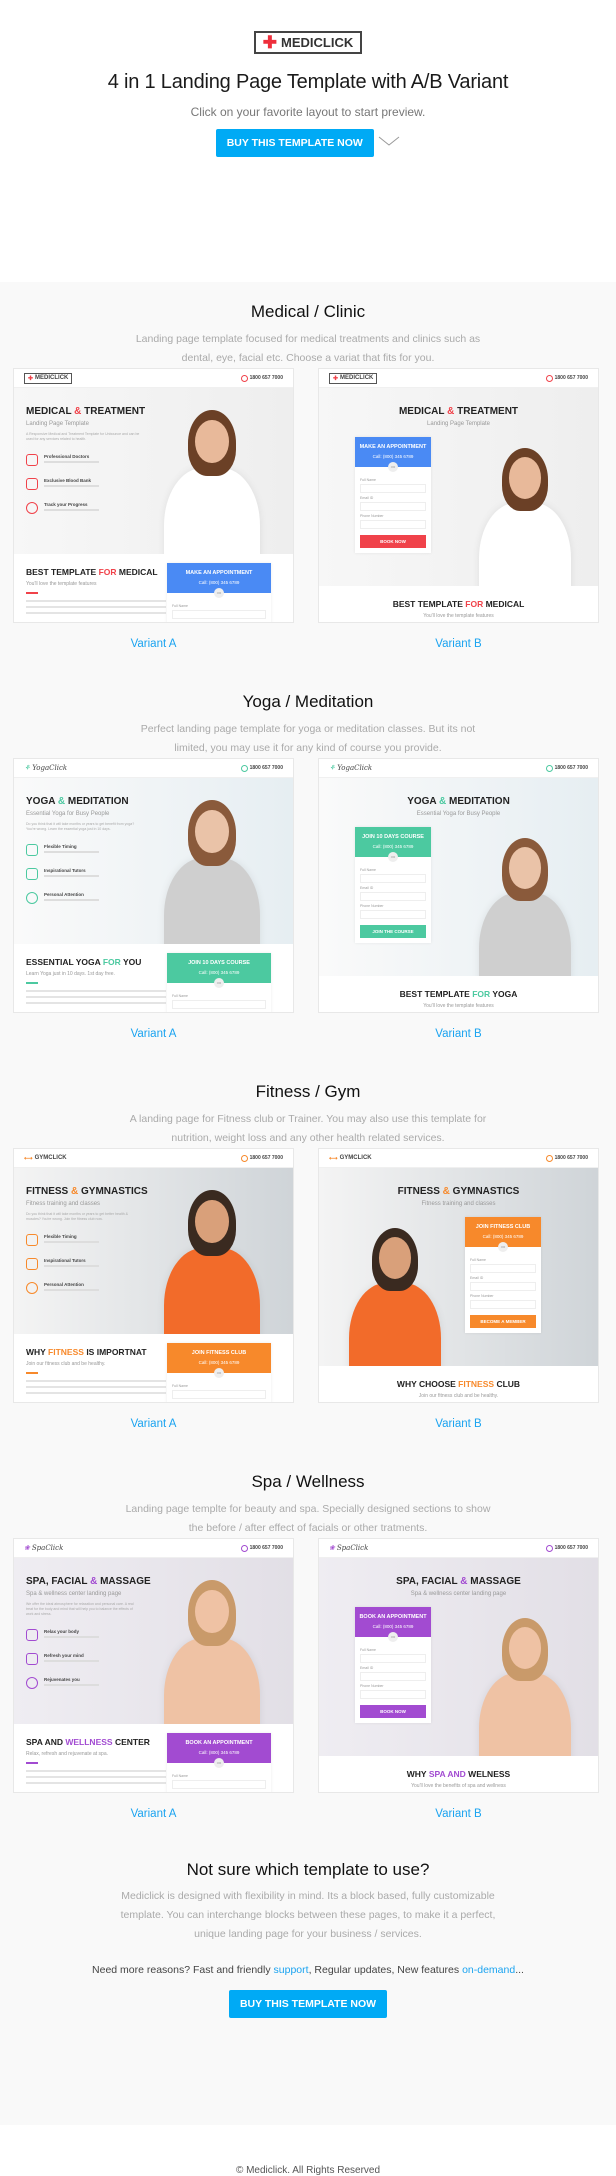  Describe the element at coordinates (427, 1384) in the screenshot. I see `title-part: WHY CHOOSE` at that location.